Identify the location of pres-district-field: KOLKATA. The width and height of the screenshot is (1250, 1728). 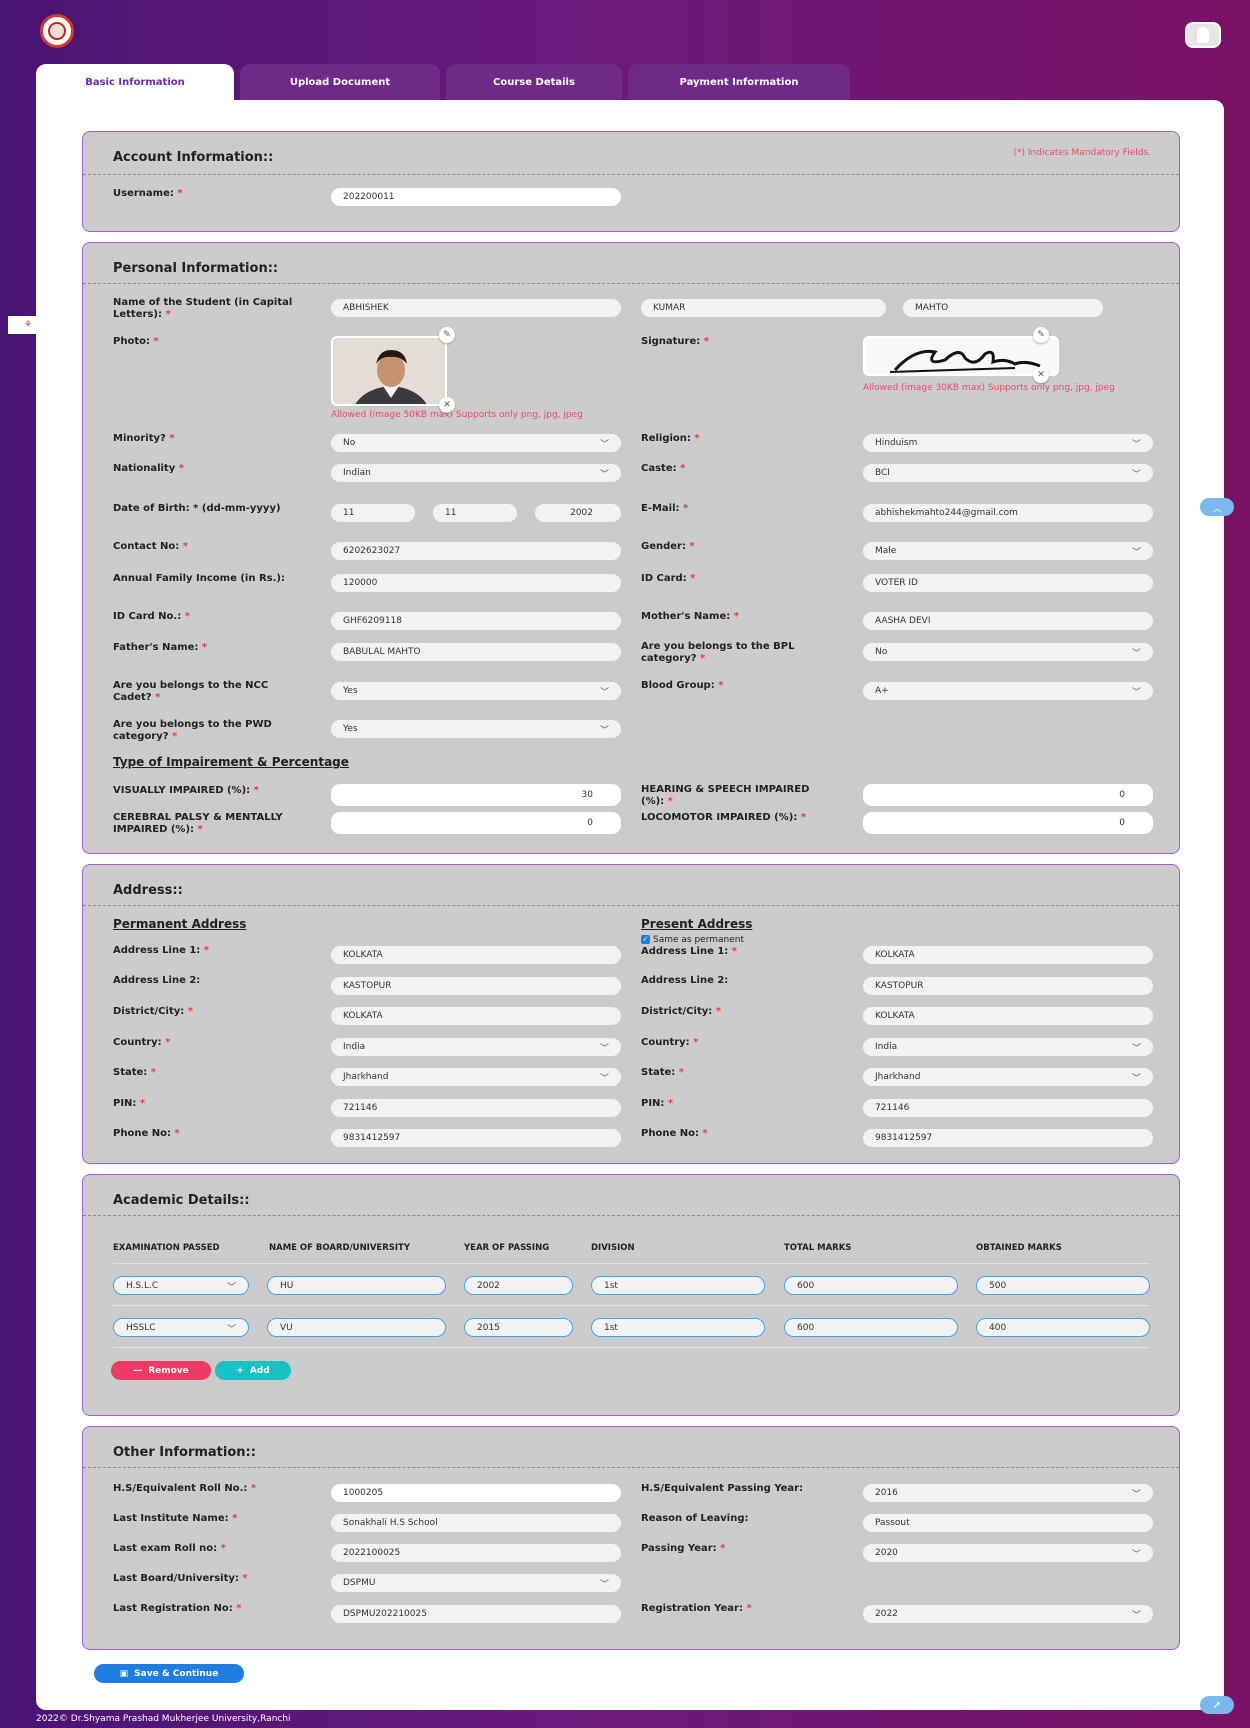
(1008, 1016).